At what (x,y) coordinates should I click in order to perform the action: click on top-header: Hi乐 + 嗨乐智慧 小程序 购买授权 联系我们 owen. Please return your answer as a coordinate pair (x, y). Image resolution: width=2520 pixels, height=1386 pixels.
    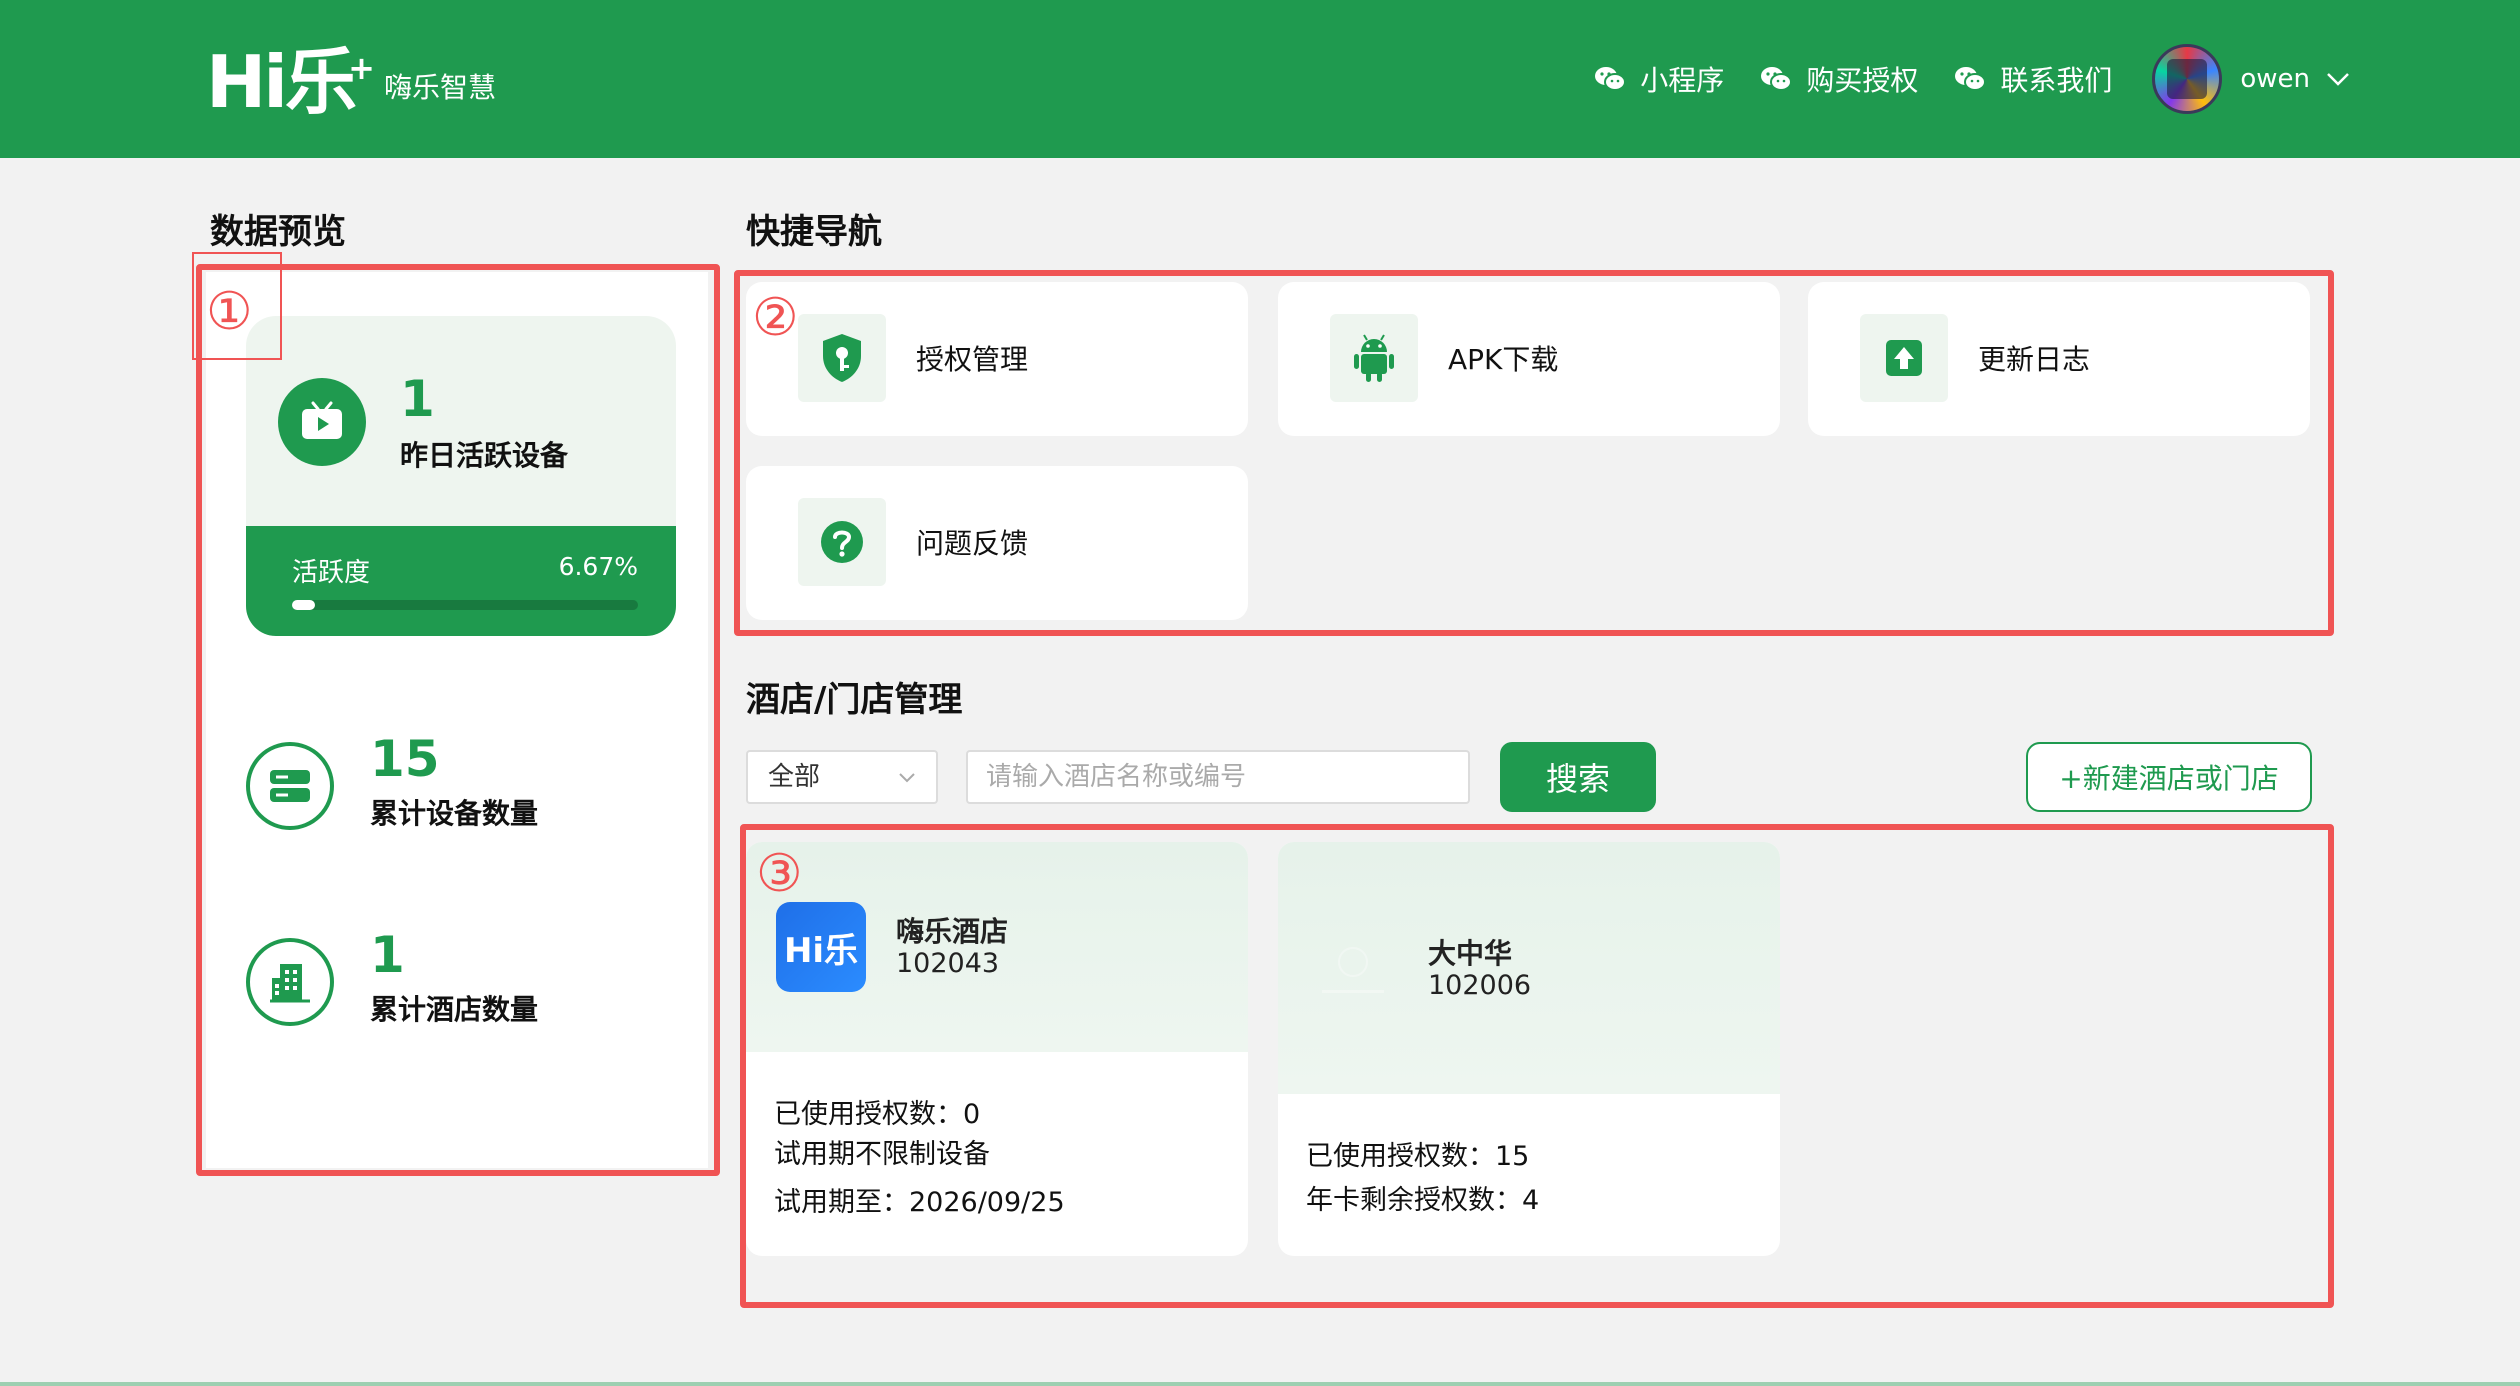
    Looking at the image, I should click on (1260, 79).